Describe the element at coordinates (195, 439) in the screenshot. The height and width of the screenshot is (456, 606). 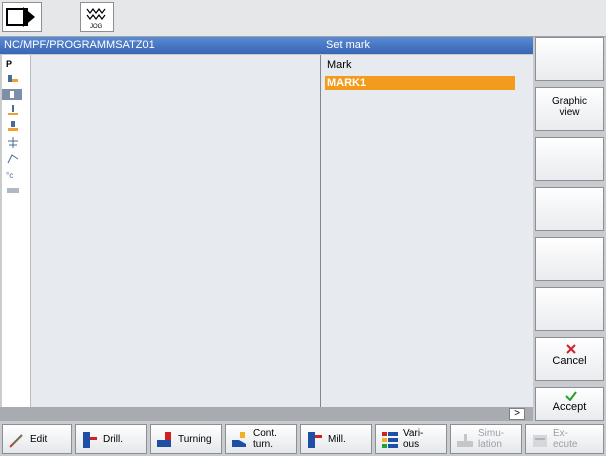
I see `turning-label: Turning` at that location.